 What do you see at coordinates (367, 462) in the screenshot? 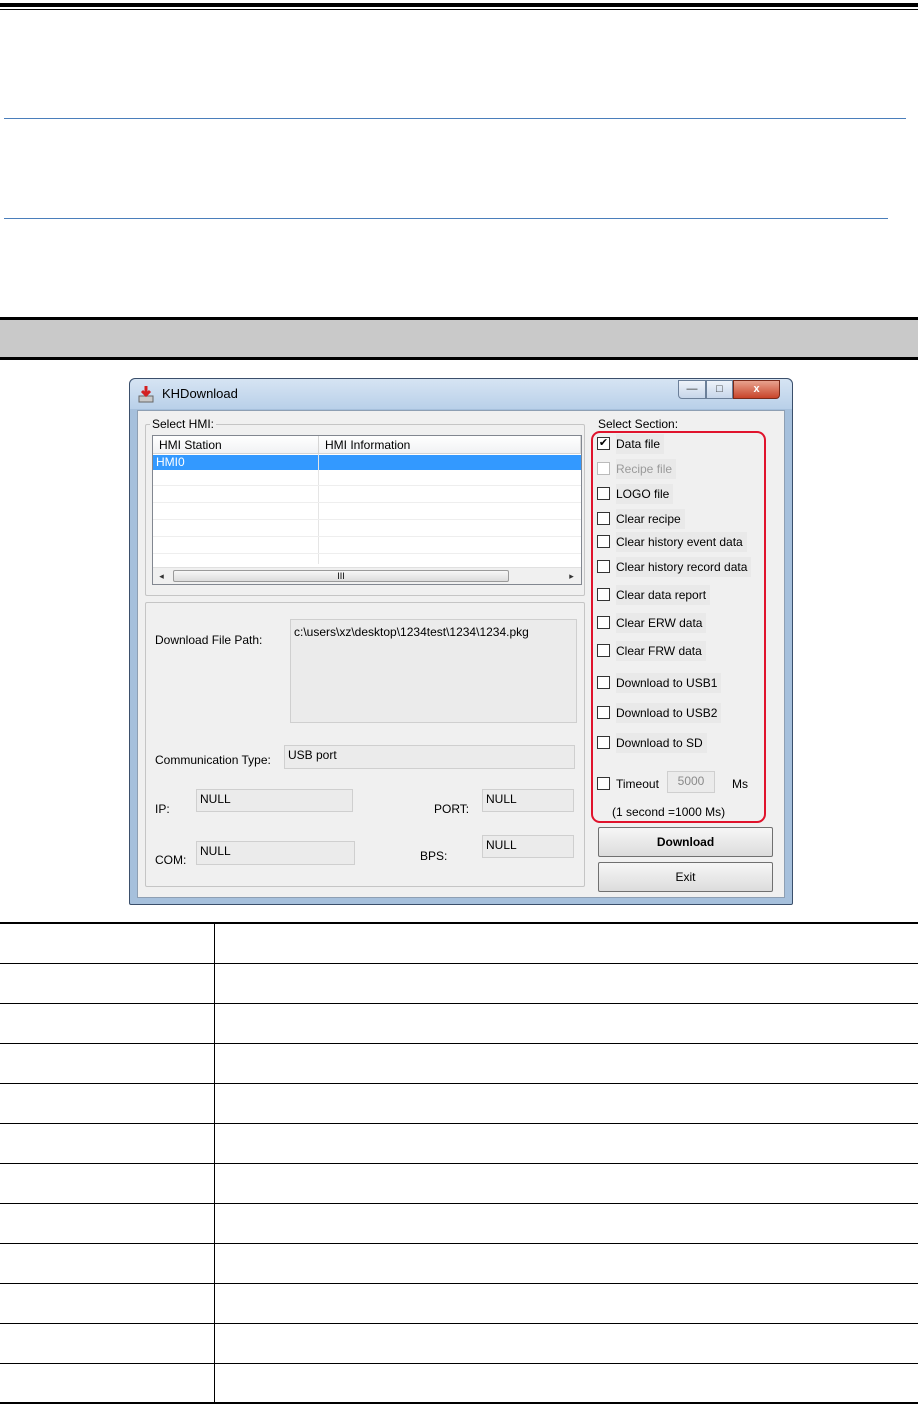
I see `table-row: HMI0` at bounding box center [367, 462].